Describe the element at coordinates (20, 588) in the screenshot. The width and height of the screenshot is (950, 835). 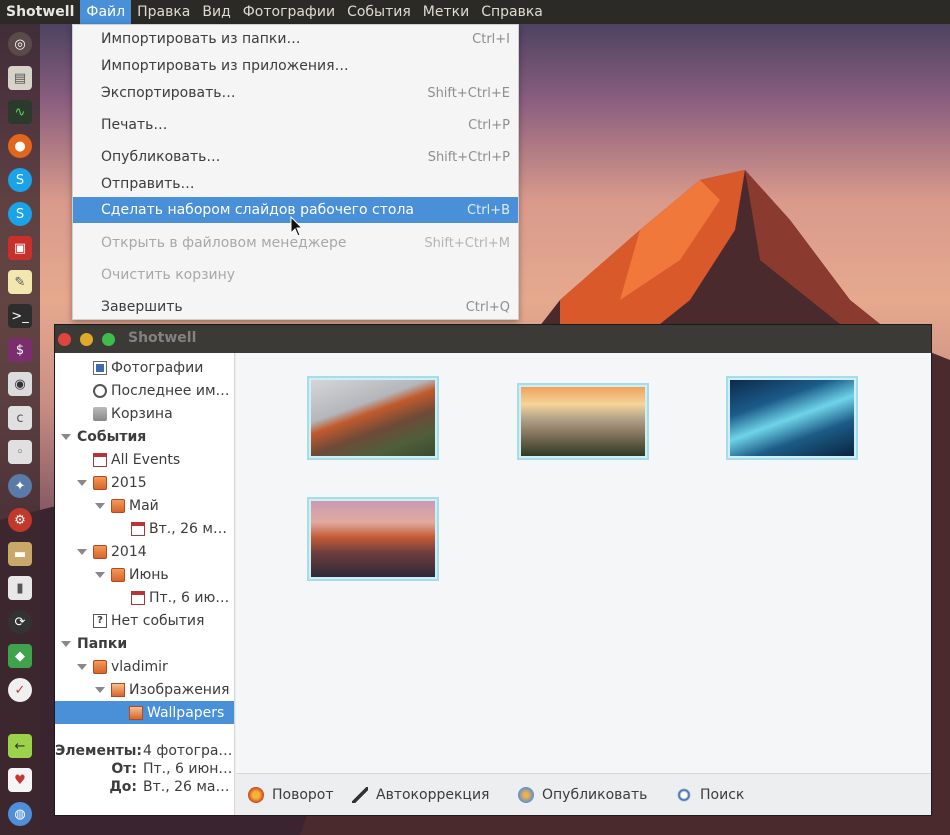
I see `media-icon: ▮` at that location.